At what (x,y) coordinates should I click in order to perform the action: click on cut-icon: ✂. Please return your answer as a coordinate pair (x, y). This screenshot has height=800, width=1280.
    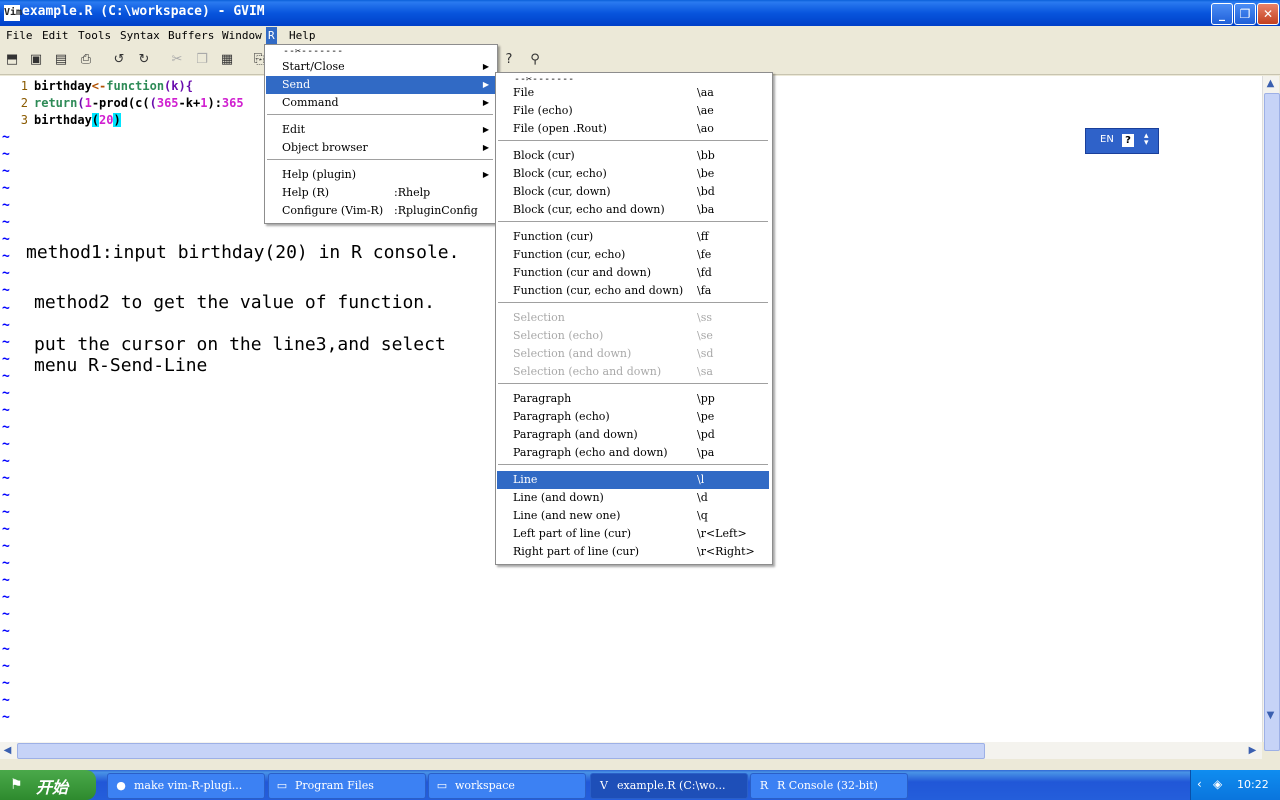
    Looking at the image, I should click on (177, 60).